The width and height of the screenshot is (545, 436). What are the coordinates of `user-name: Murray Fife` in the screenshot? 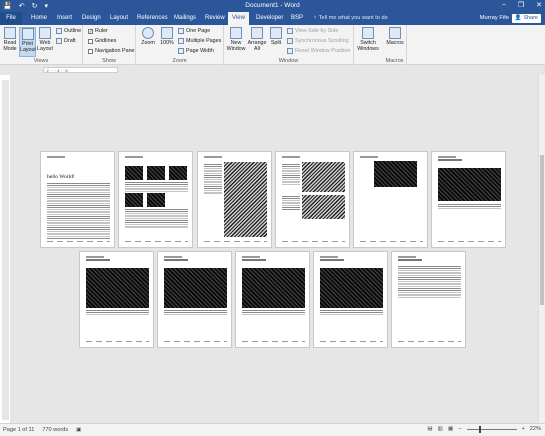 It's located at (494, 18).